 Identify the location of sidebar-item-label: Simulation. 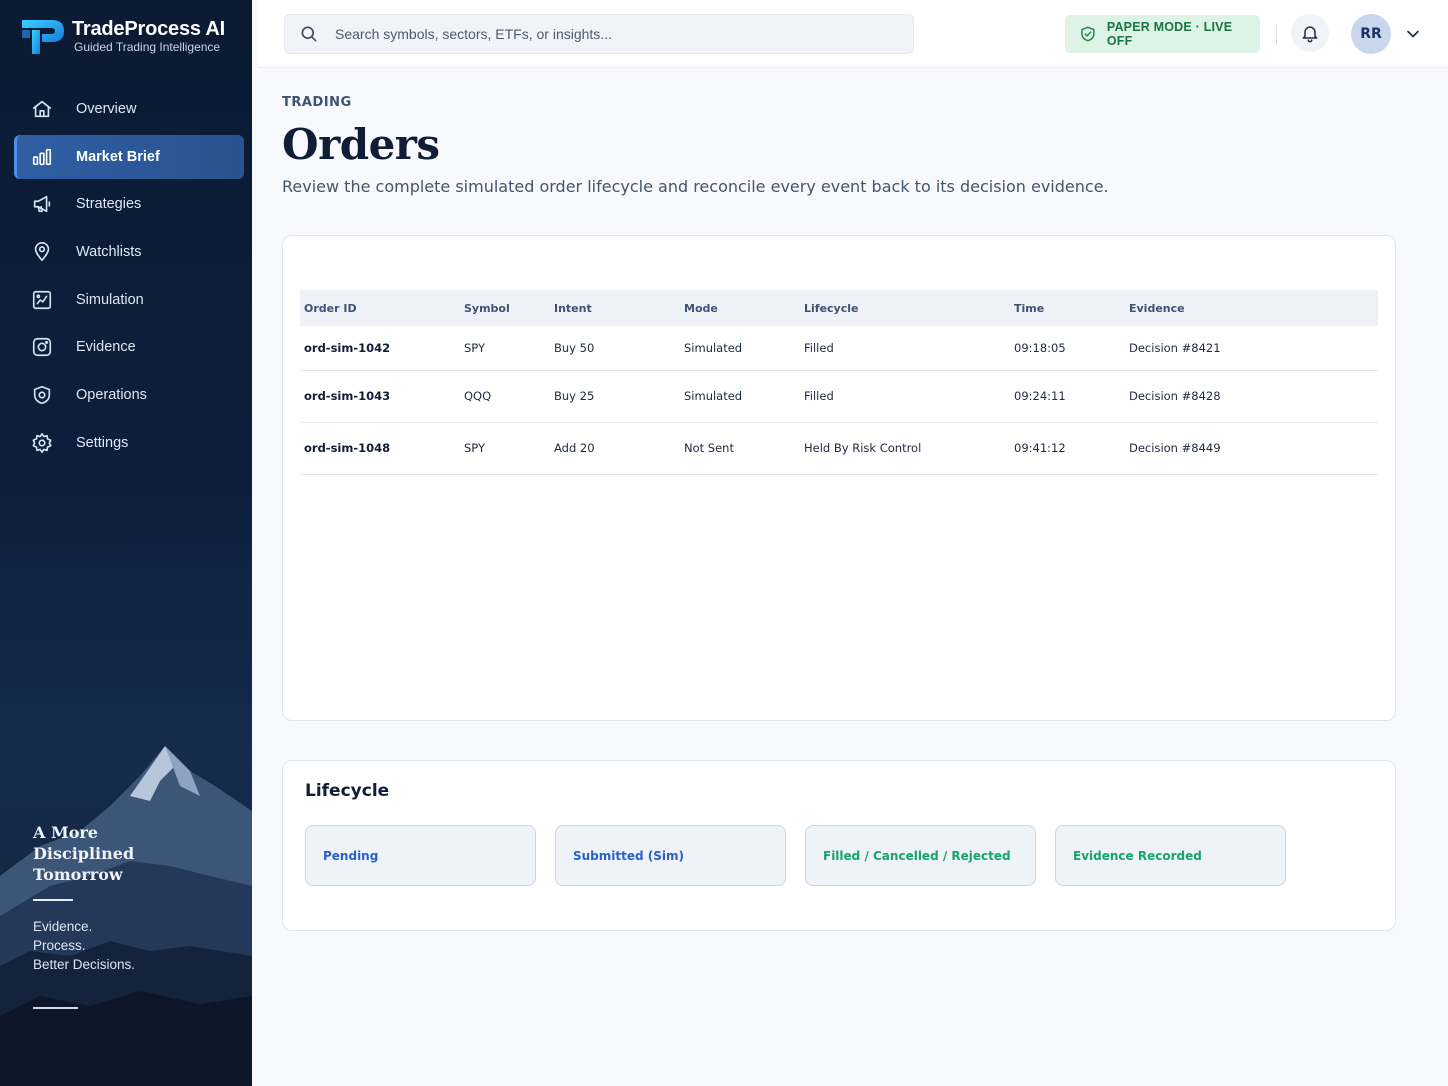
(110, 299).